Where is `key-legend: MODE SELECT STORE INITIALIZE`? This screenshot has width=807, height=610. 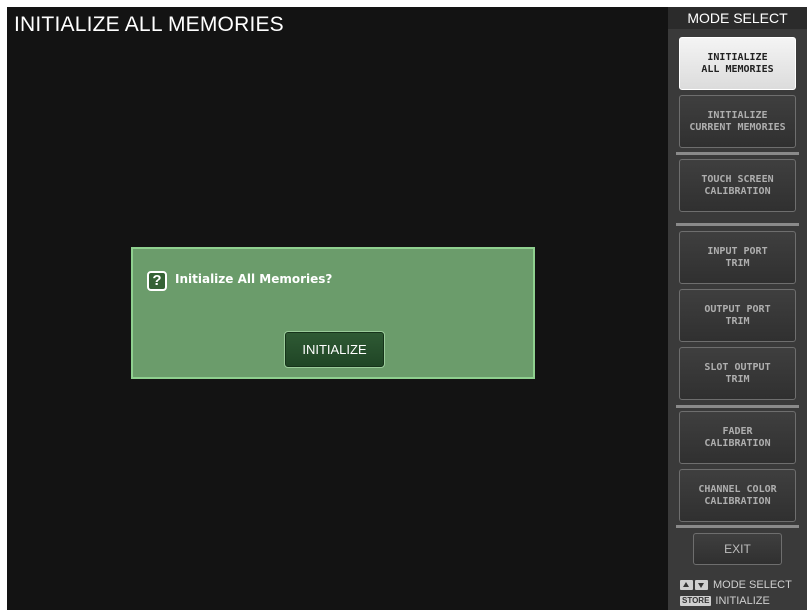
key-legend: MODE SELECT STORE INITIALIZE is located at coordinates (743, 593).